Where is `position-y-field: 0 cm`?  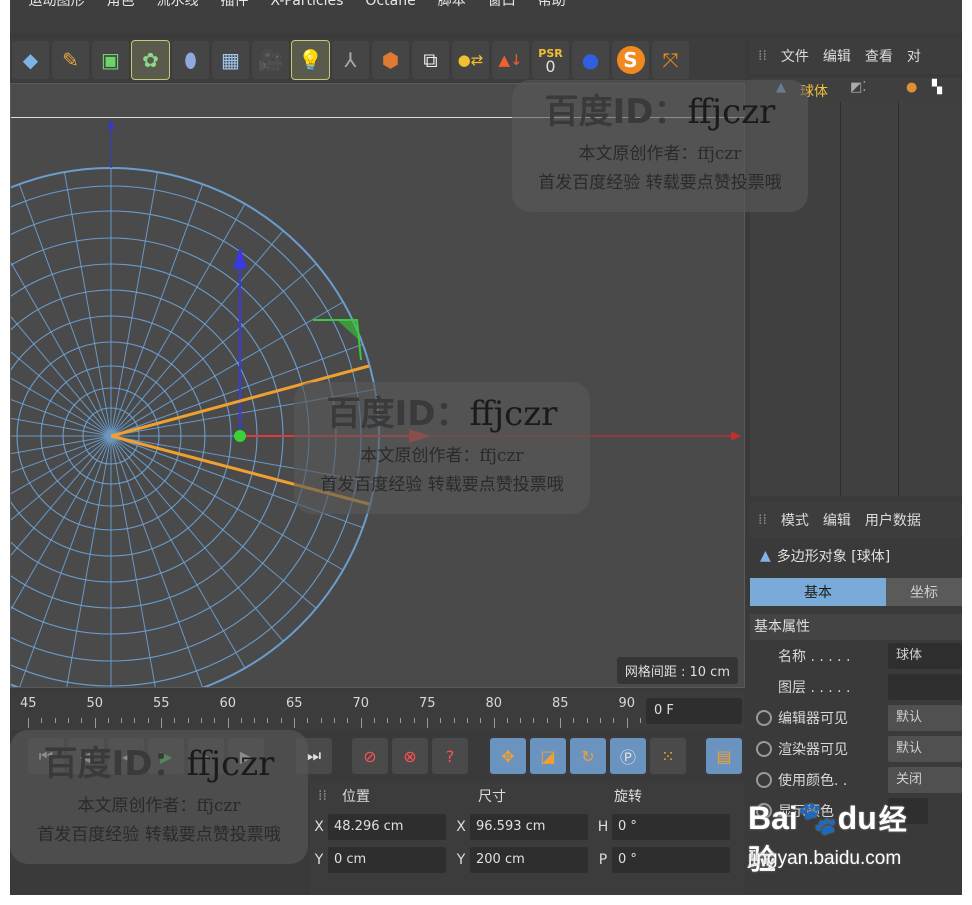
position-y-field: 0 cm is located at coordinates (387, 859).